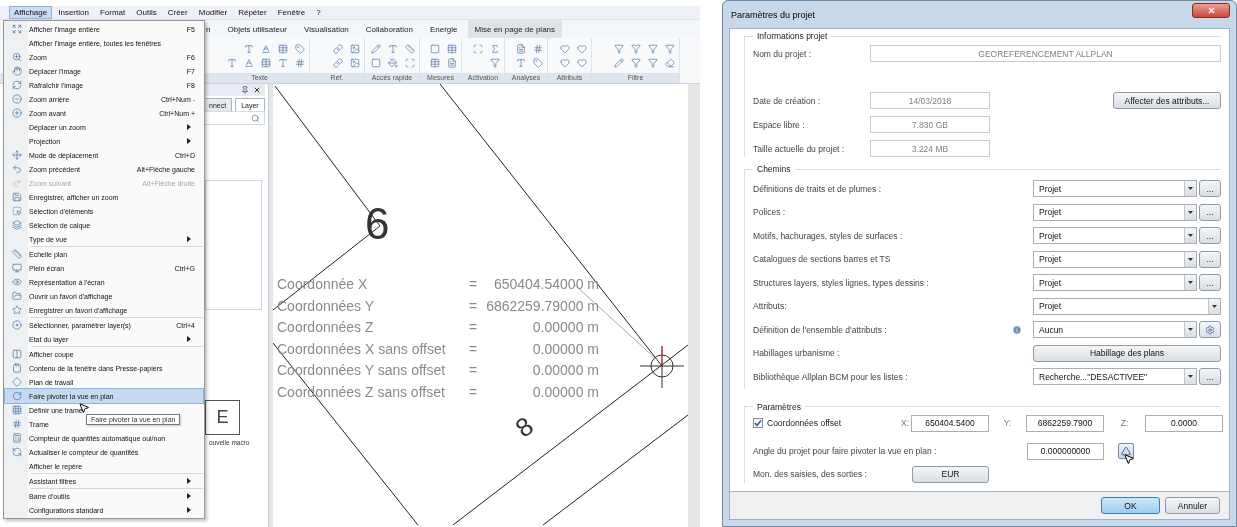 This screenshot has width=1237, height=527. What do you see at coordinates (542, 306) in the screenshot?
I see `coordinate-value: 6862259.79000 m` at bounding box center [542, 306].